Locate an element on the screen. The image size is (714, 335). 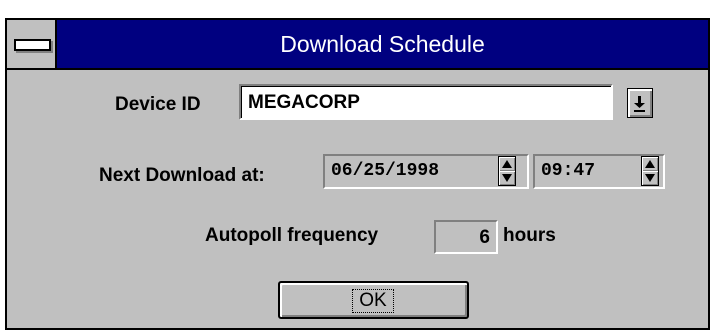
title-bar: Download Schedule is located at coordinates (357, 45).